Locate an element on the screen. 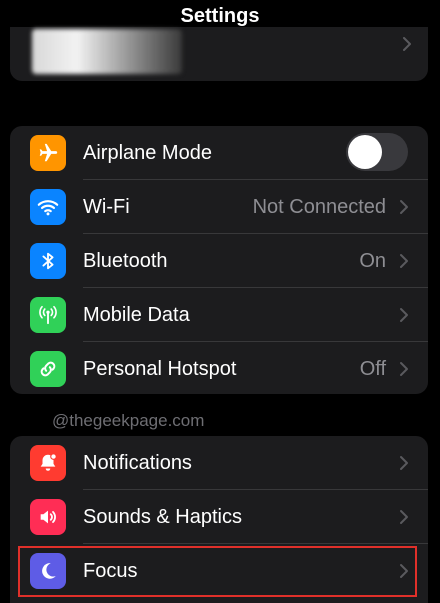 The image size is (440, 603). bell-icon is located at coordinates (48, 463).